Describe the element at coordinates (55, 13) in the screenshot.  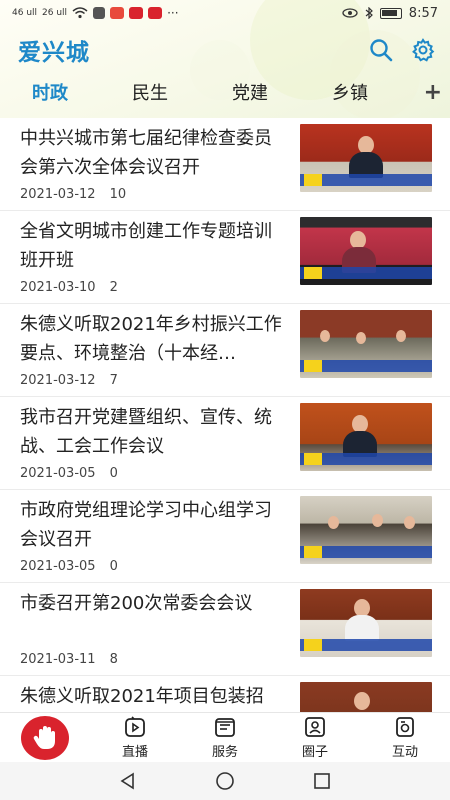
I see `signal-indicator-2: 26 ull` at that location.